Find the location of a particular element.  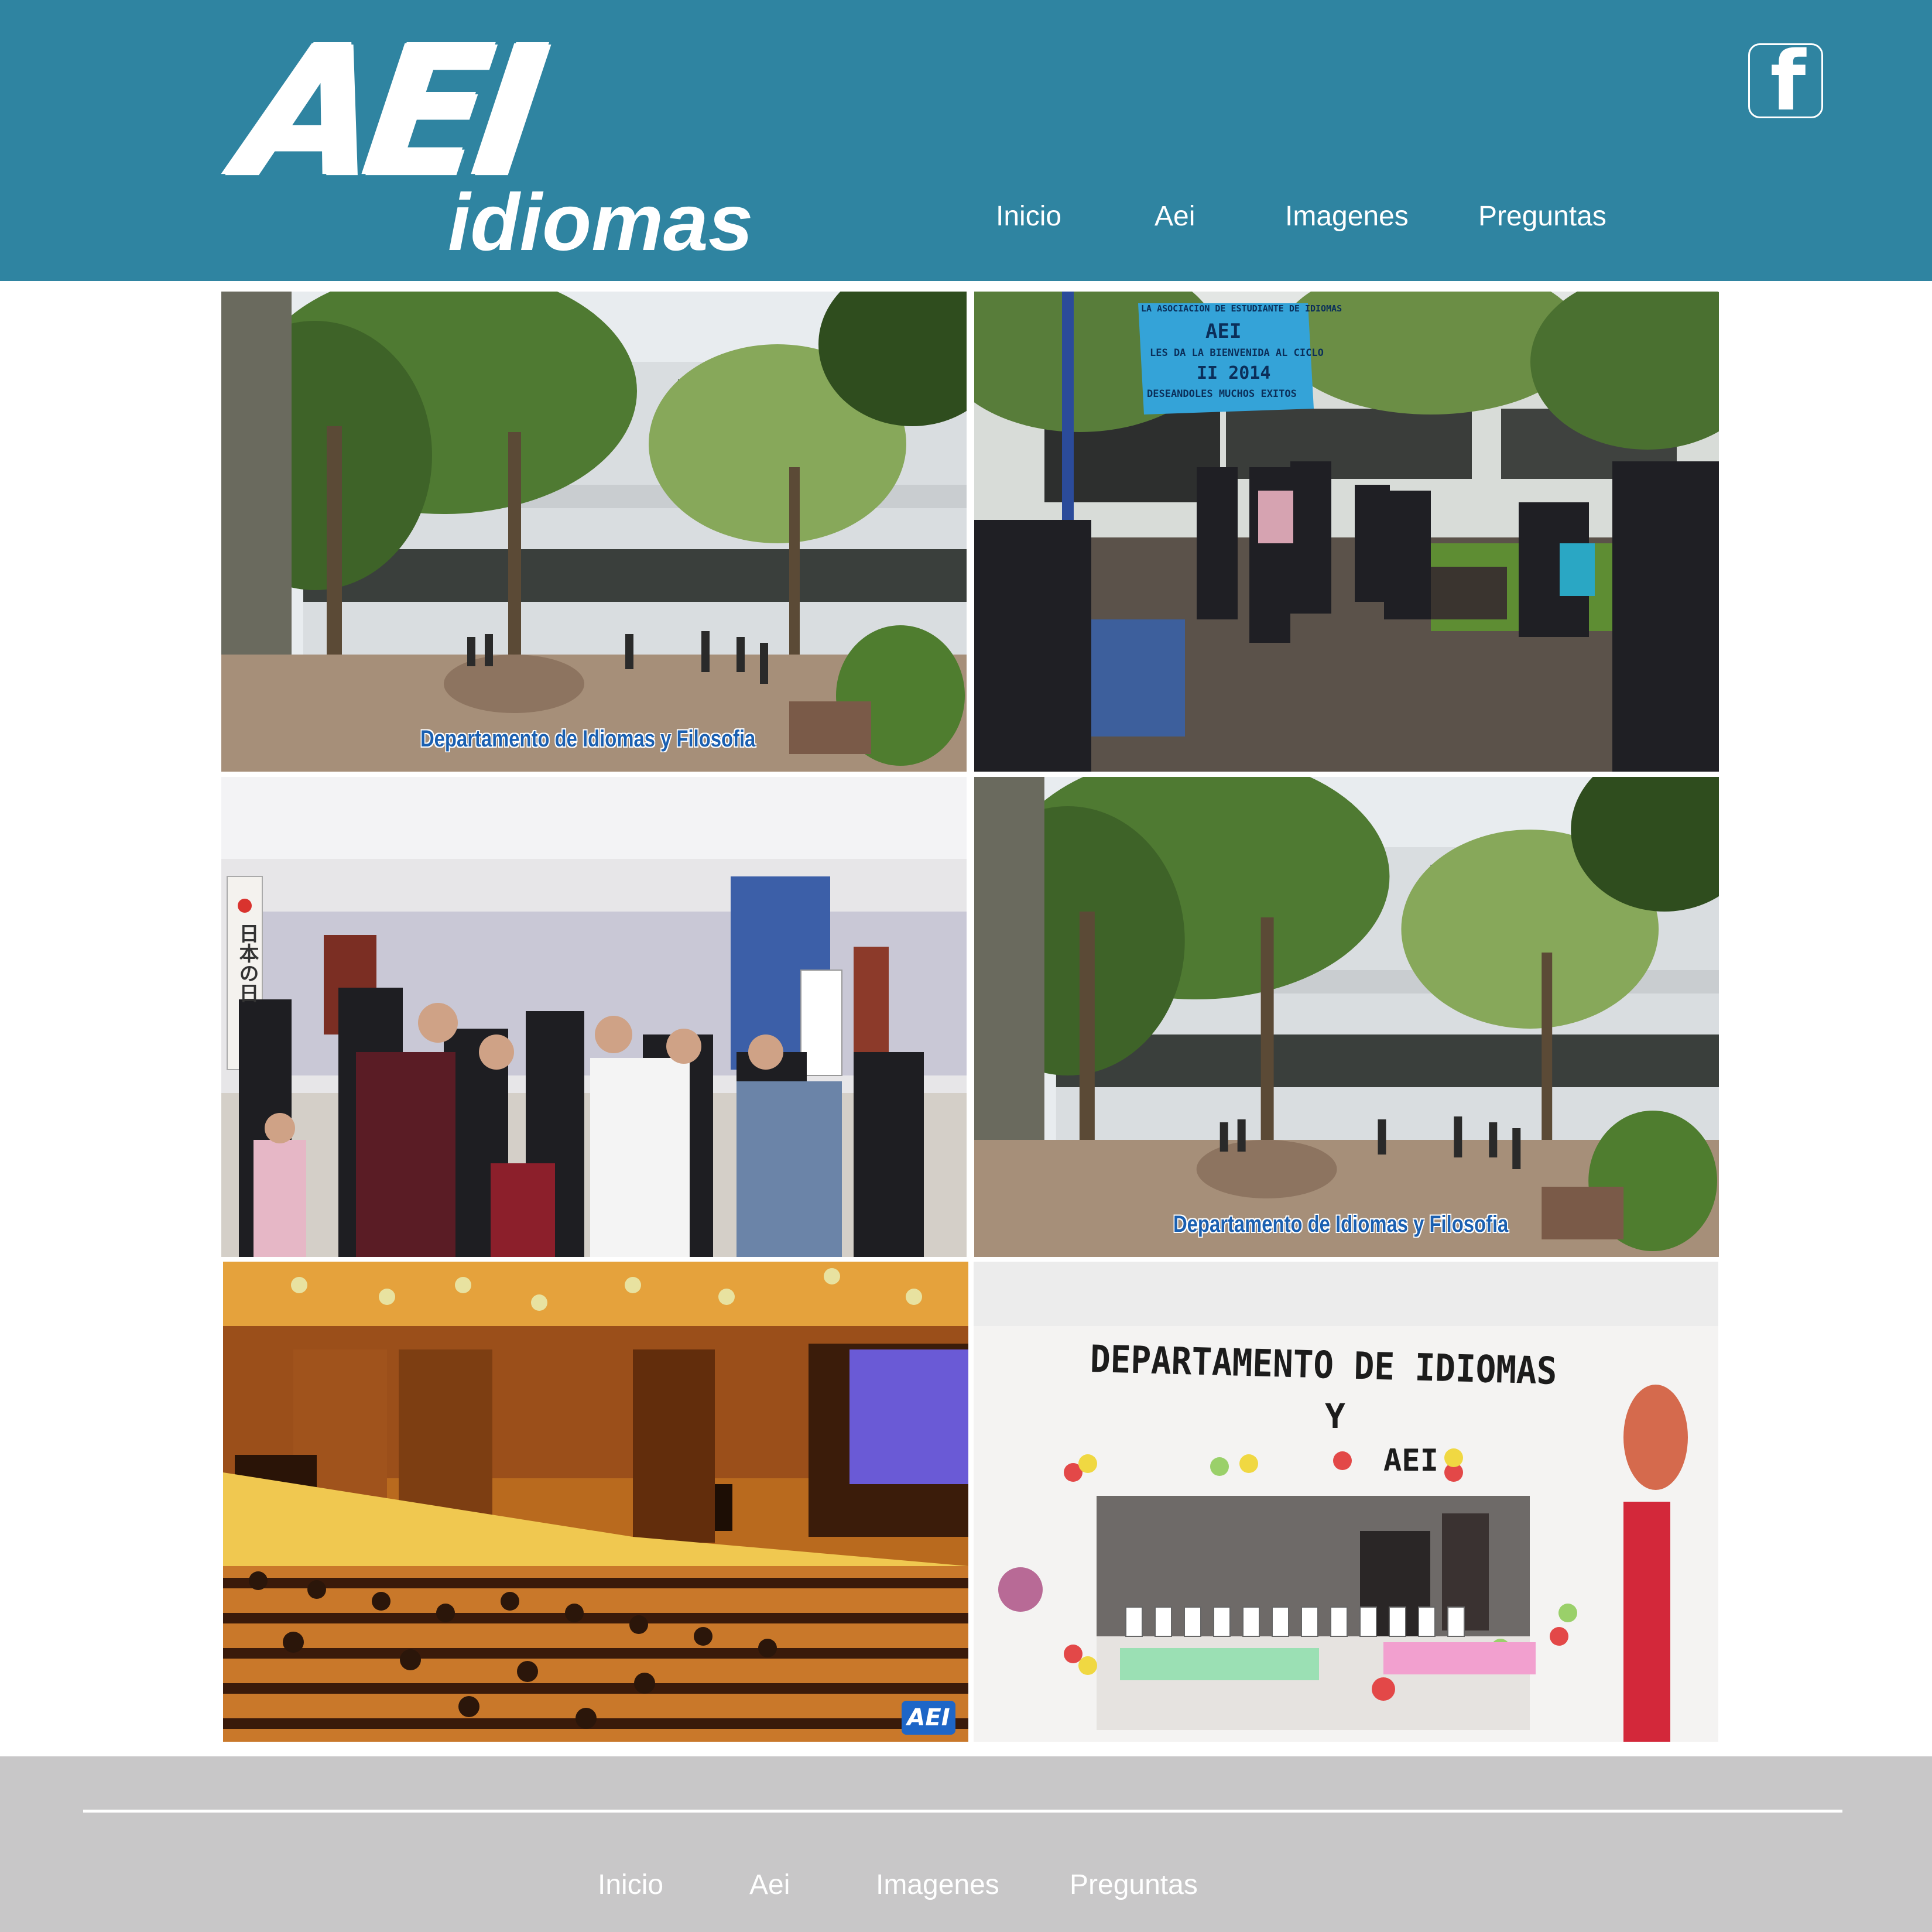

facebook-icon: f is located at coordinates (1788, 81).